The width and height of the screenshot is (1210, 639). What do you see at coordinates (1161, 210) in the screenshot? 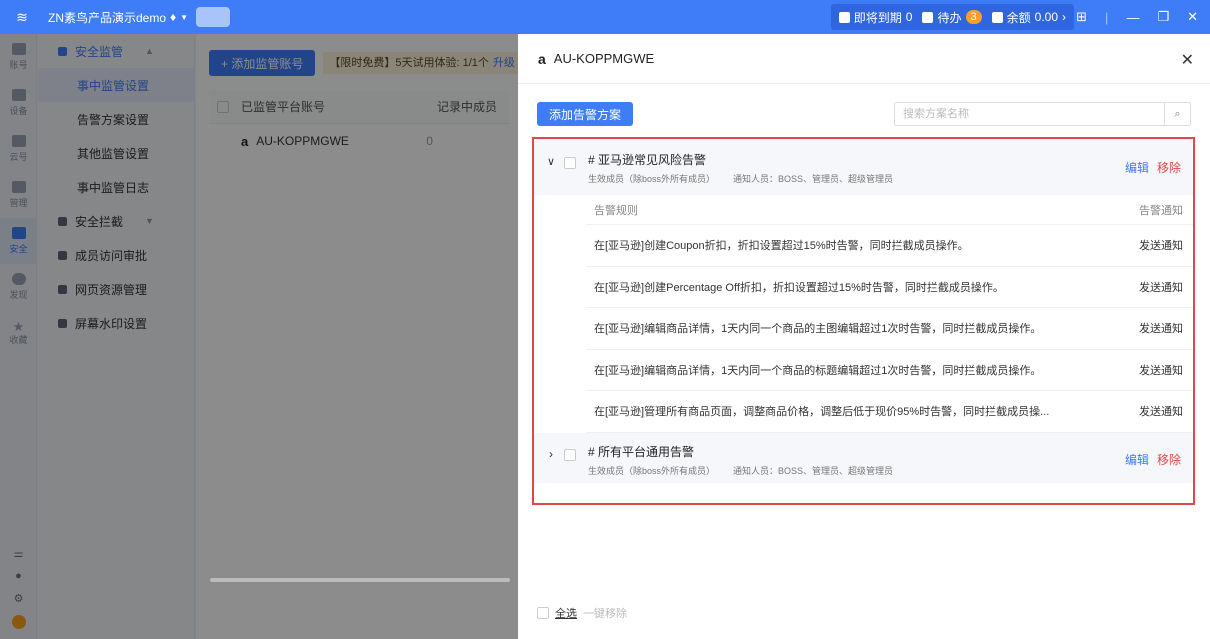
I see `col-notice: 告警通知` at bounding box center [1161, 210].